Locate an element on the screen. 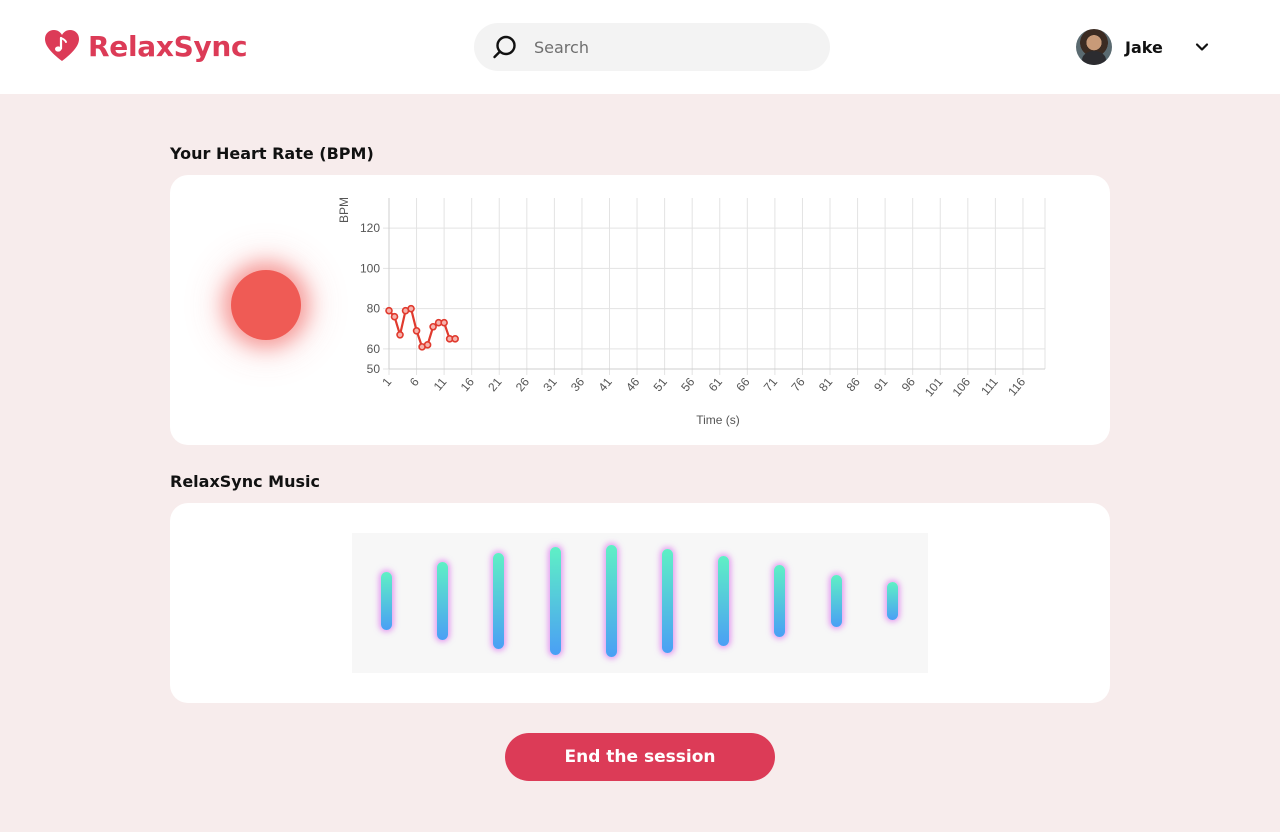  app-name: RelaxSync is located at coordinates (168, 46).